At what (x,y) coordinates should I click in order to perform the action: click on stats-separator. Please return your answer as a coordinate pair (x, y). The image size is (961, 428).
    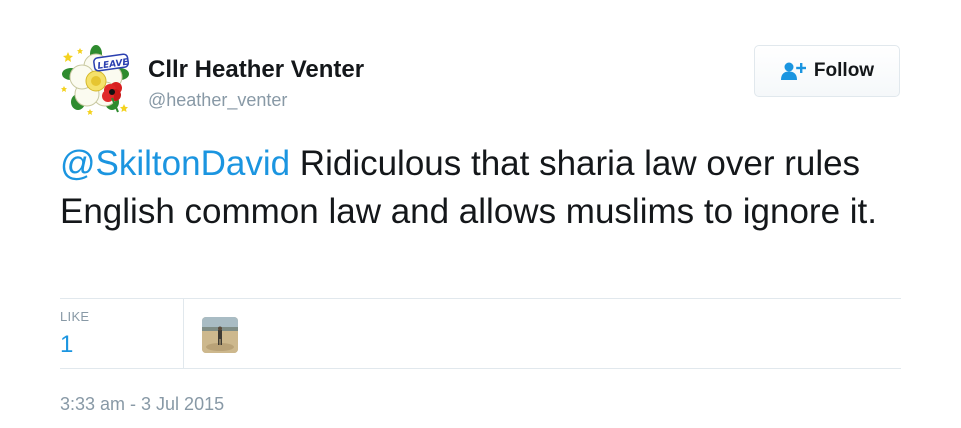
    Looking at the image, I should click on (183, 333).